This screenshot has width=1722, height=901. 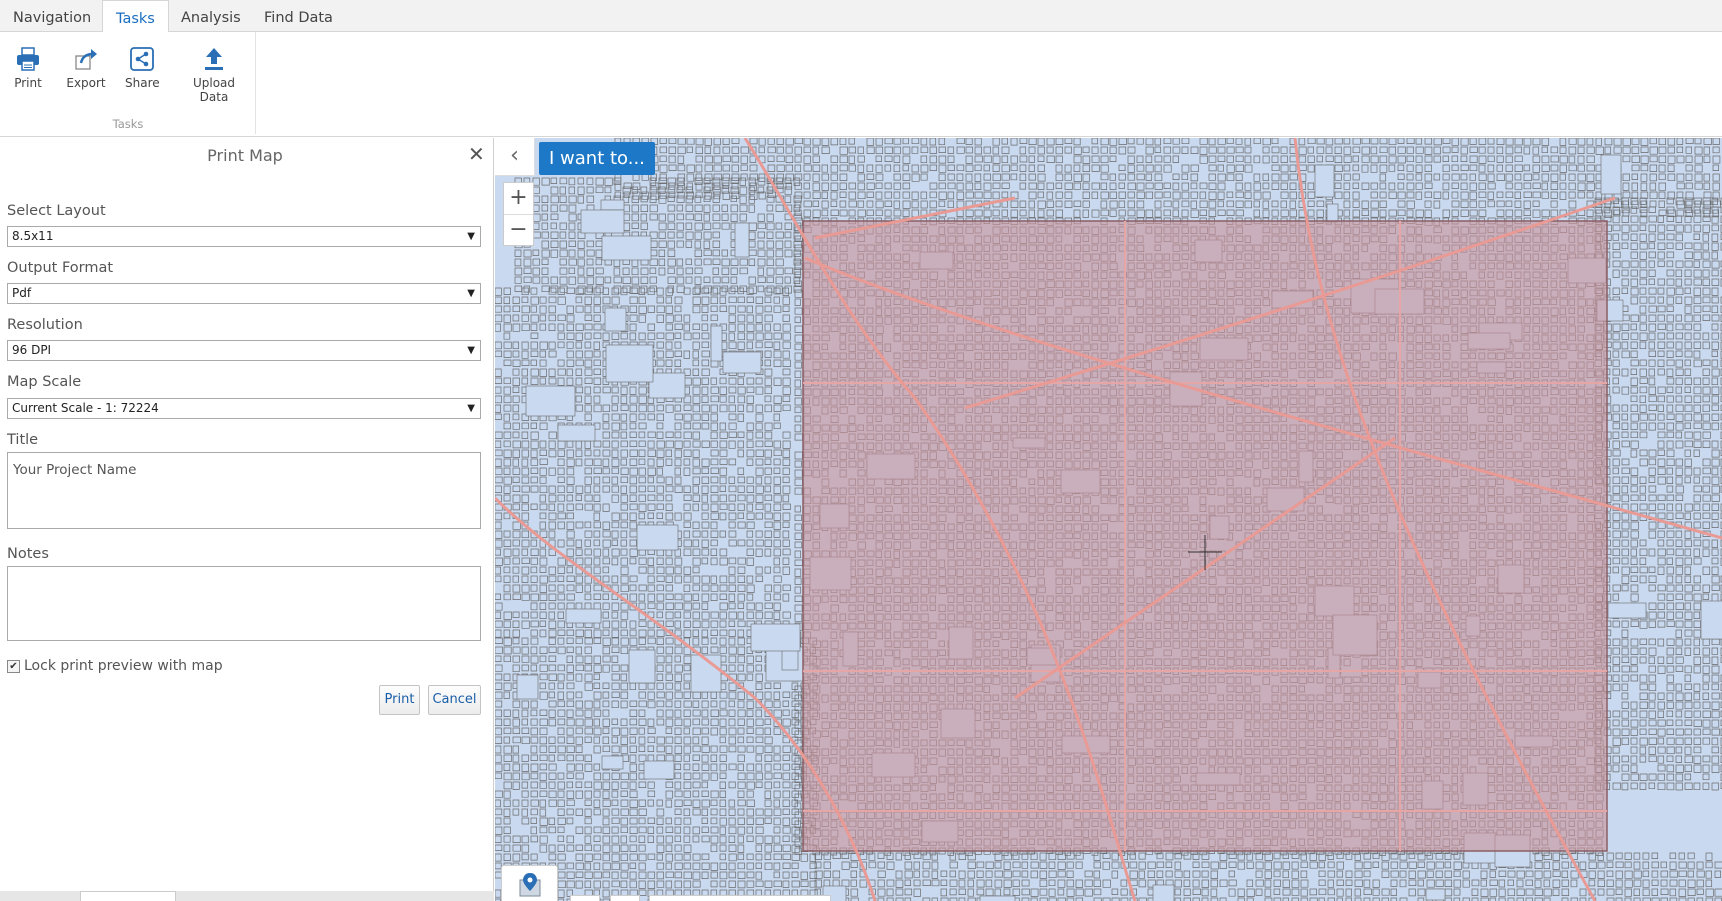 What do you see at coordinates (454, 700) in the screenshot?
I see `cancel-button: Cancel` at bounding box center [454, 700].